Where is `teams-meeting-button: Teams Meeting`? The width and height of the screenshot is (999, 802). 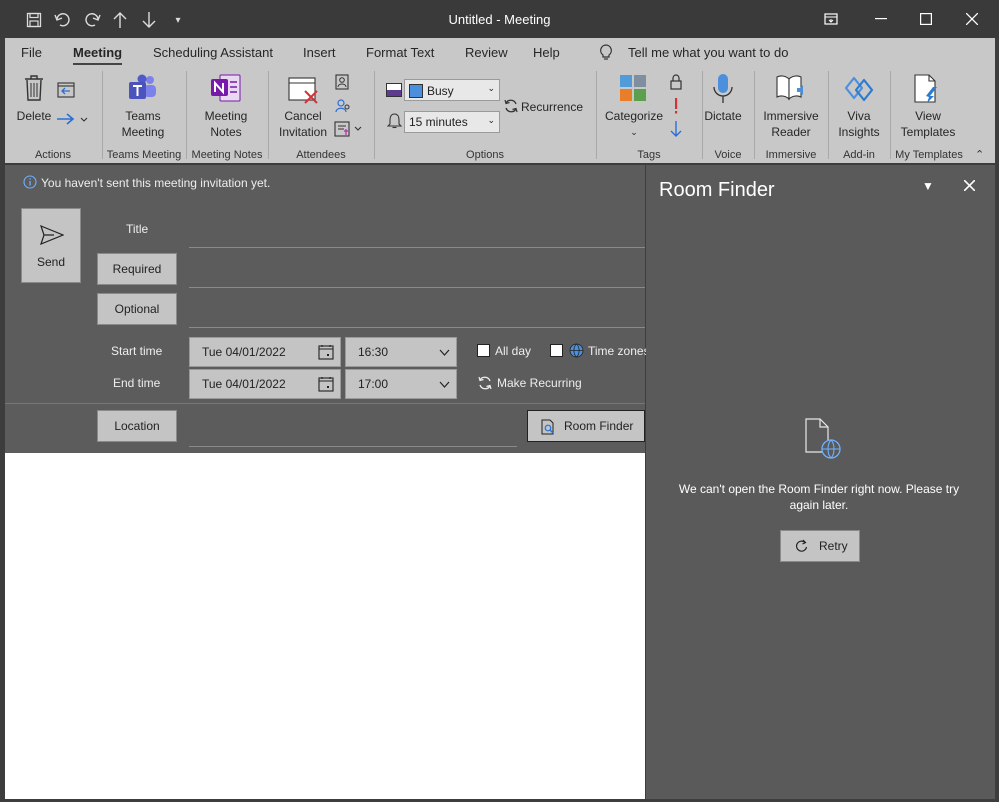 teams-meeting-button: Teams Meeting is located at coordinates (143, 124).